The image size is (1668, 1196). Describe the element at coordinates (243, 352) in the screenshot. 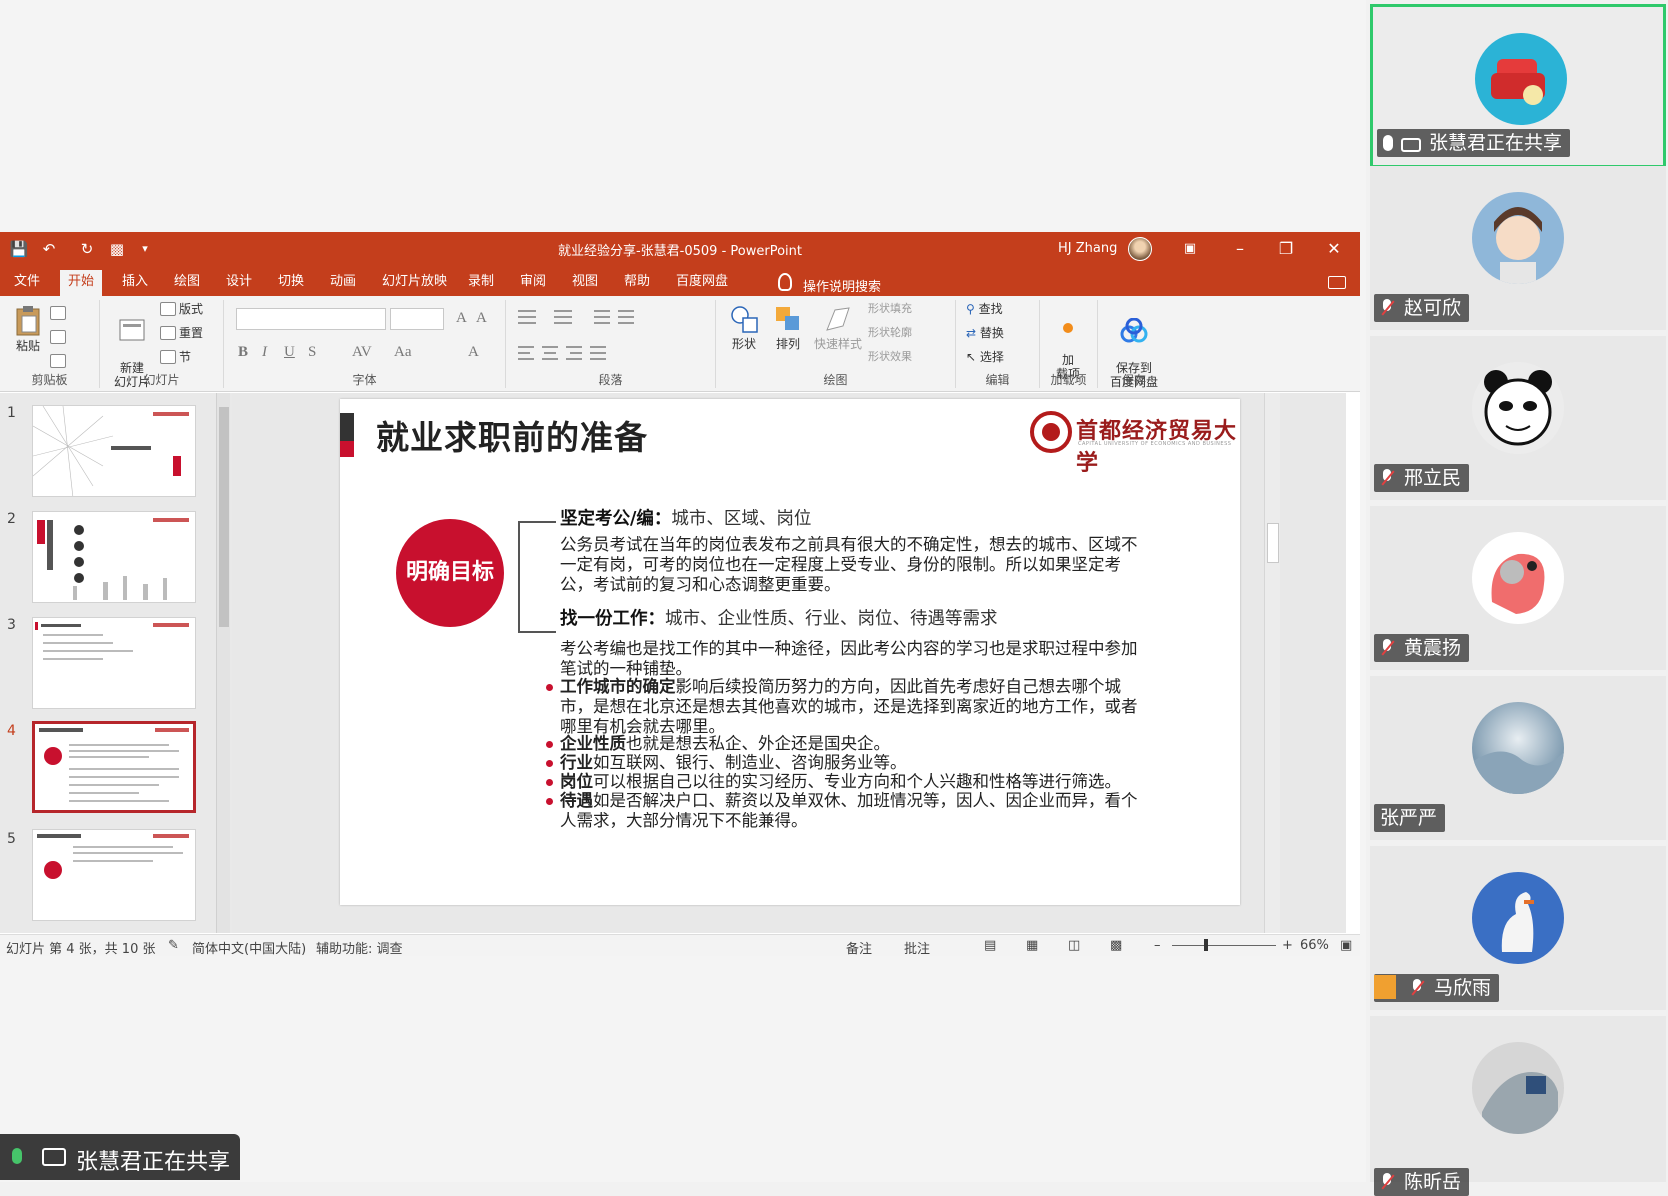

I see `bold-icon: B` at that location.